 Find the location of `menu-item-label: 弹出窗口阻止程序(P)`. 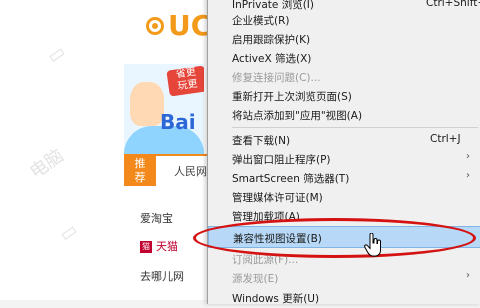

menu-item-label: 弹出窗口阻止程序(P) is located at coordinates (281, 160).